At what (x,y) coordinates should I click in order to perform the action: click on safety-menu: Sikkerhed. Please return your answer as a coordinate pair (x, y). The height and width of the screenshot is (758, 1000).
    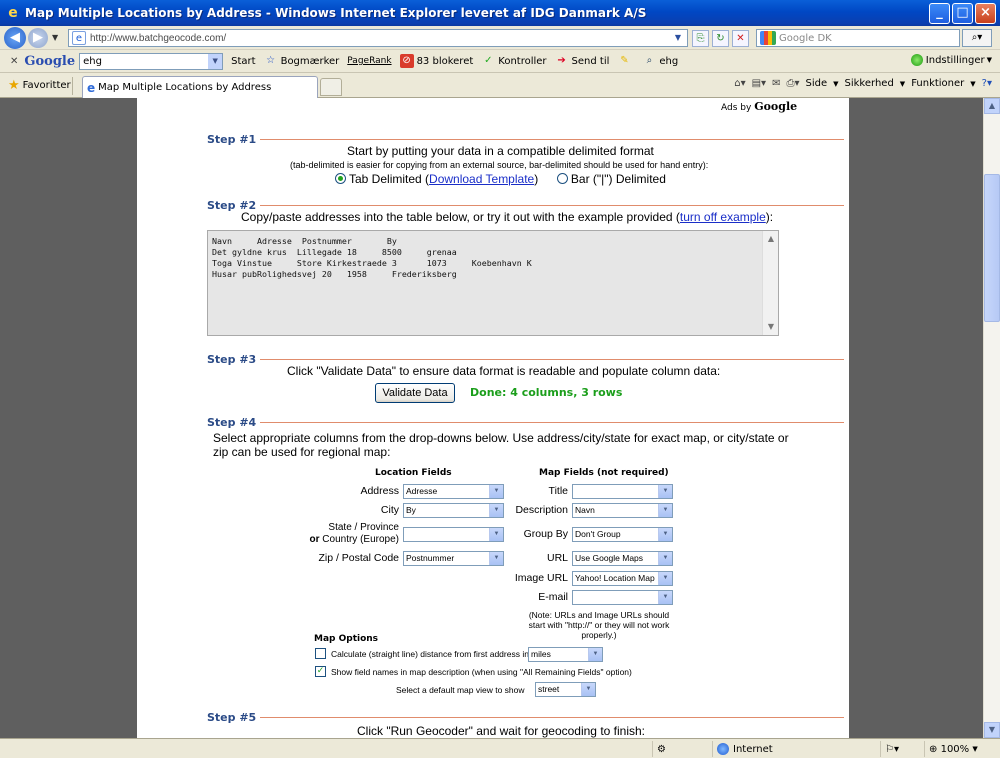
    Looking at the image, I should click on (869, 83).